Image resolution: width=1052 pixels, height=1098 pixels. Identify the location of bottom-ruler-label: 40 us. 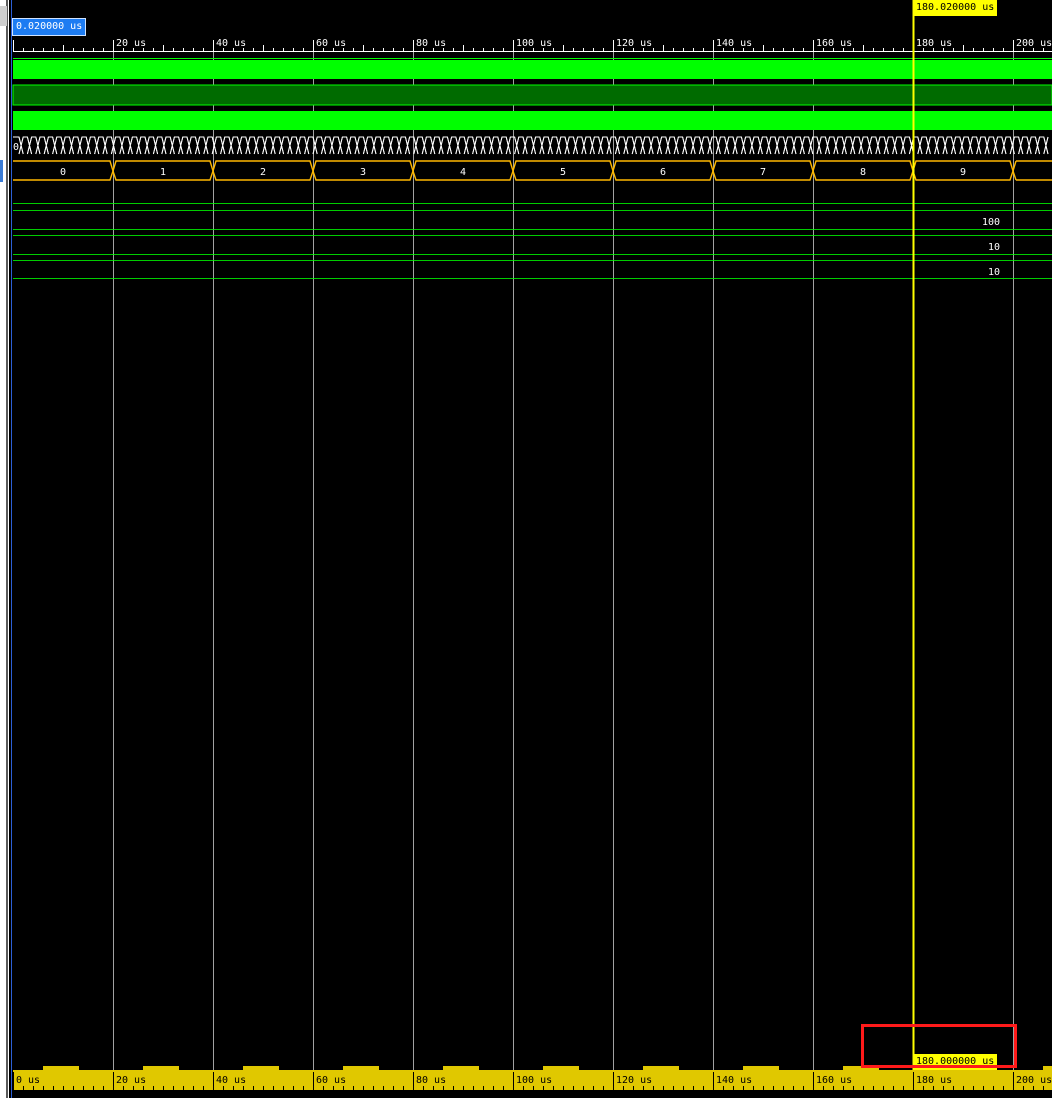
(231, 1080).